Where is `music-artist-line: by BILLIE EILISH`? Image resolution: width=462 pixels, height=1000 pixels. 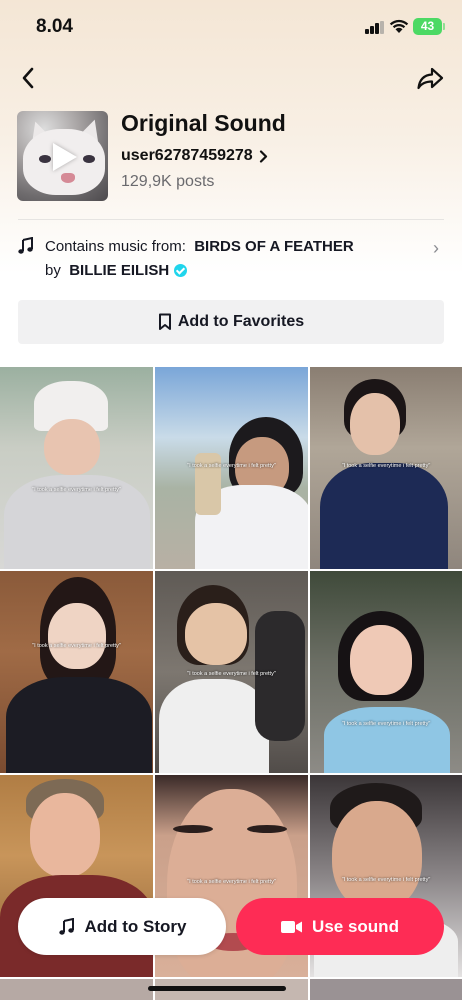 music-artist-line: by BILLIE EILISH is located at coordinates (116, 270).